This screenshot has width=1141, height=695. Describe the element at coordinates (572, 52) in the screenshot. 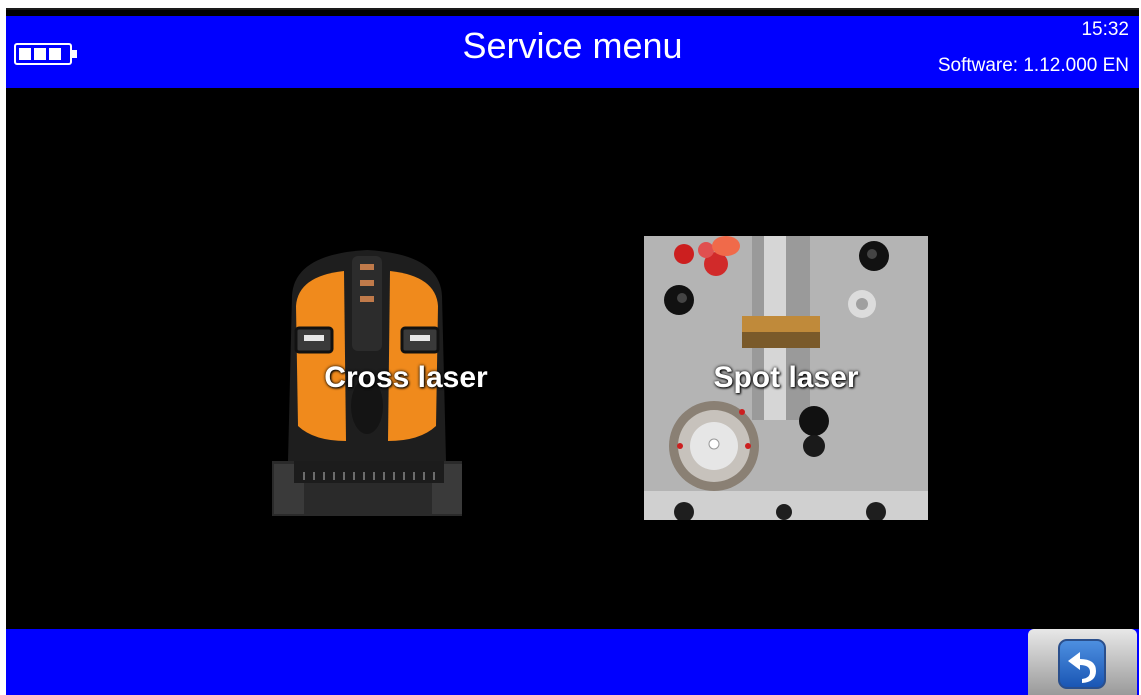

I see `header-bar: Service menu 15:32 Software: 1.12.000 EN` at that location.